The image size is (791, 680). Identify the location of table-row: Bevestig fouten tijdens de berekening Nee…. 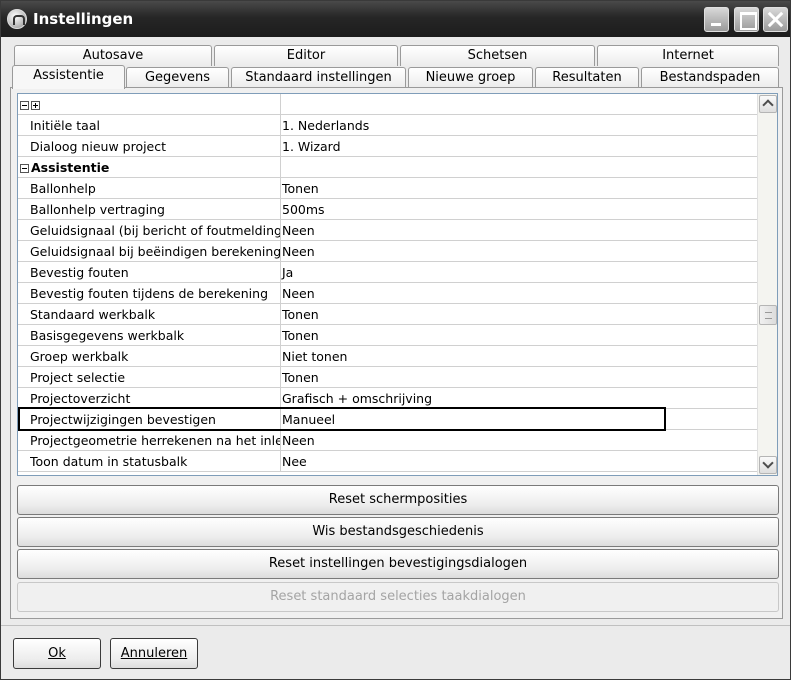
(387, 293).